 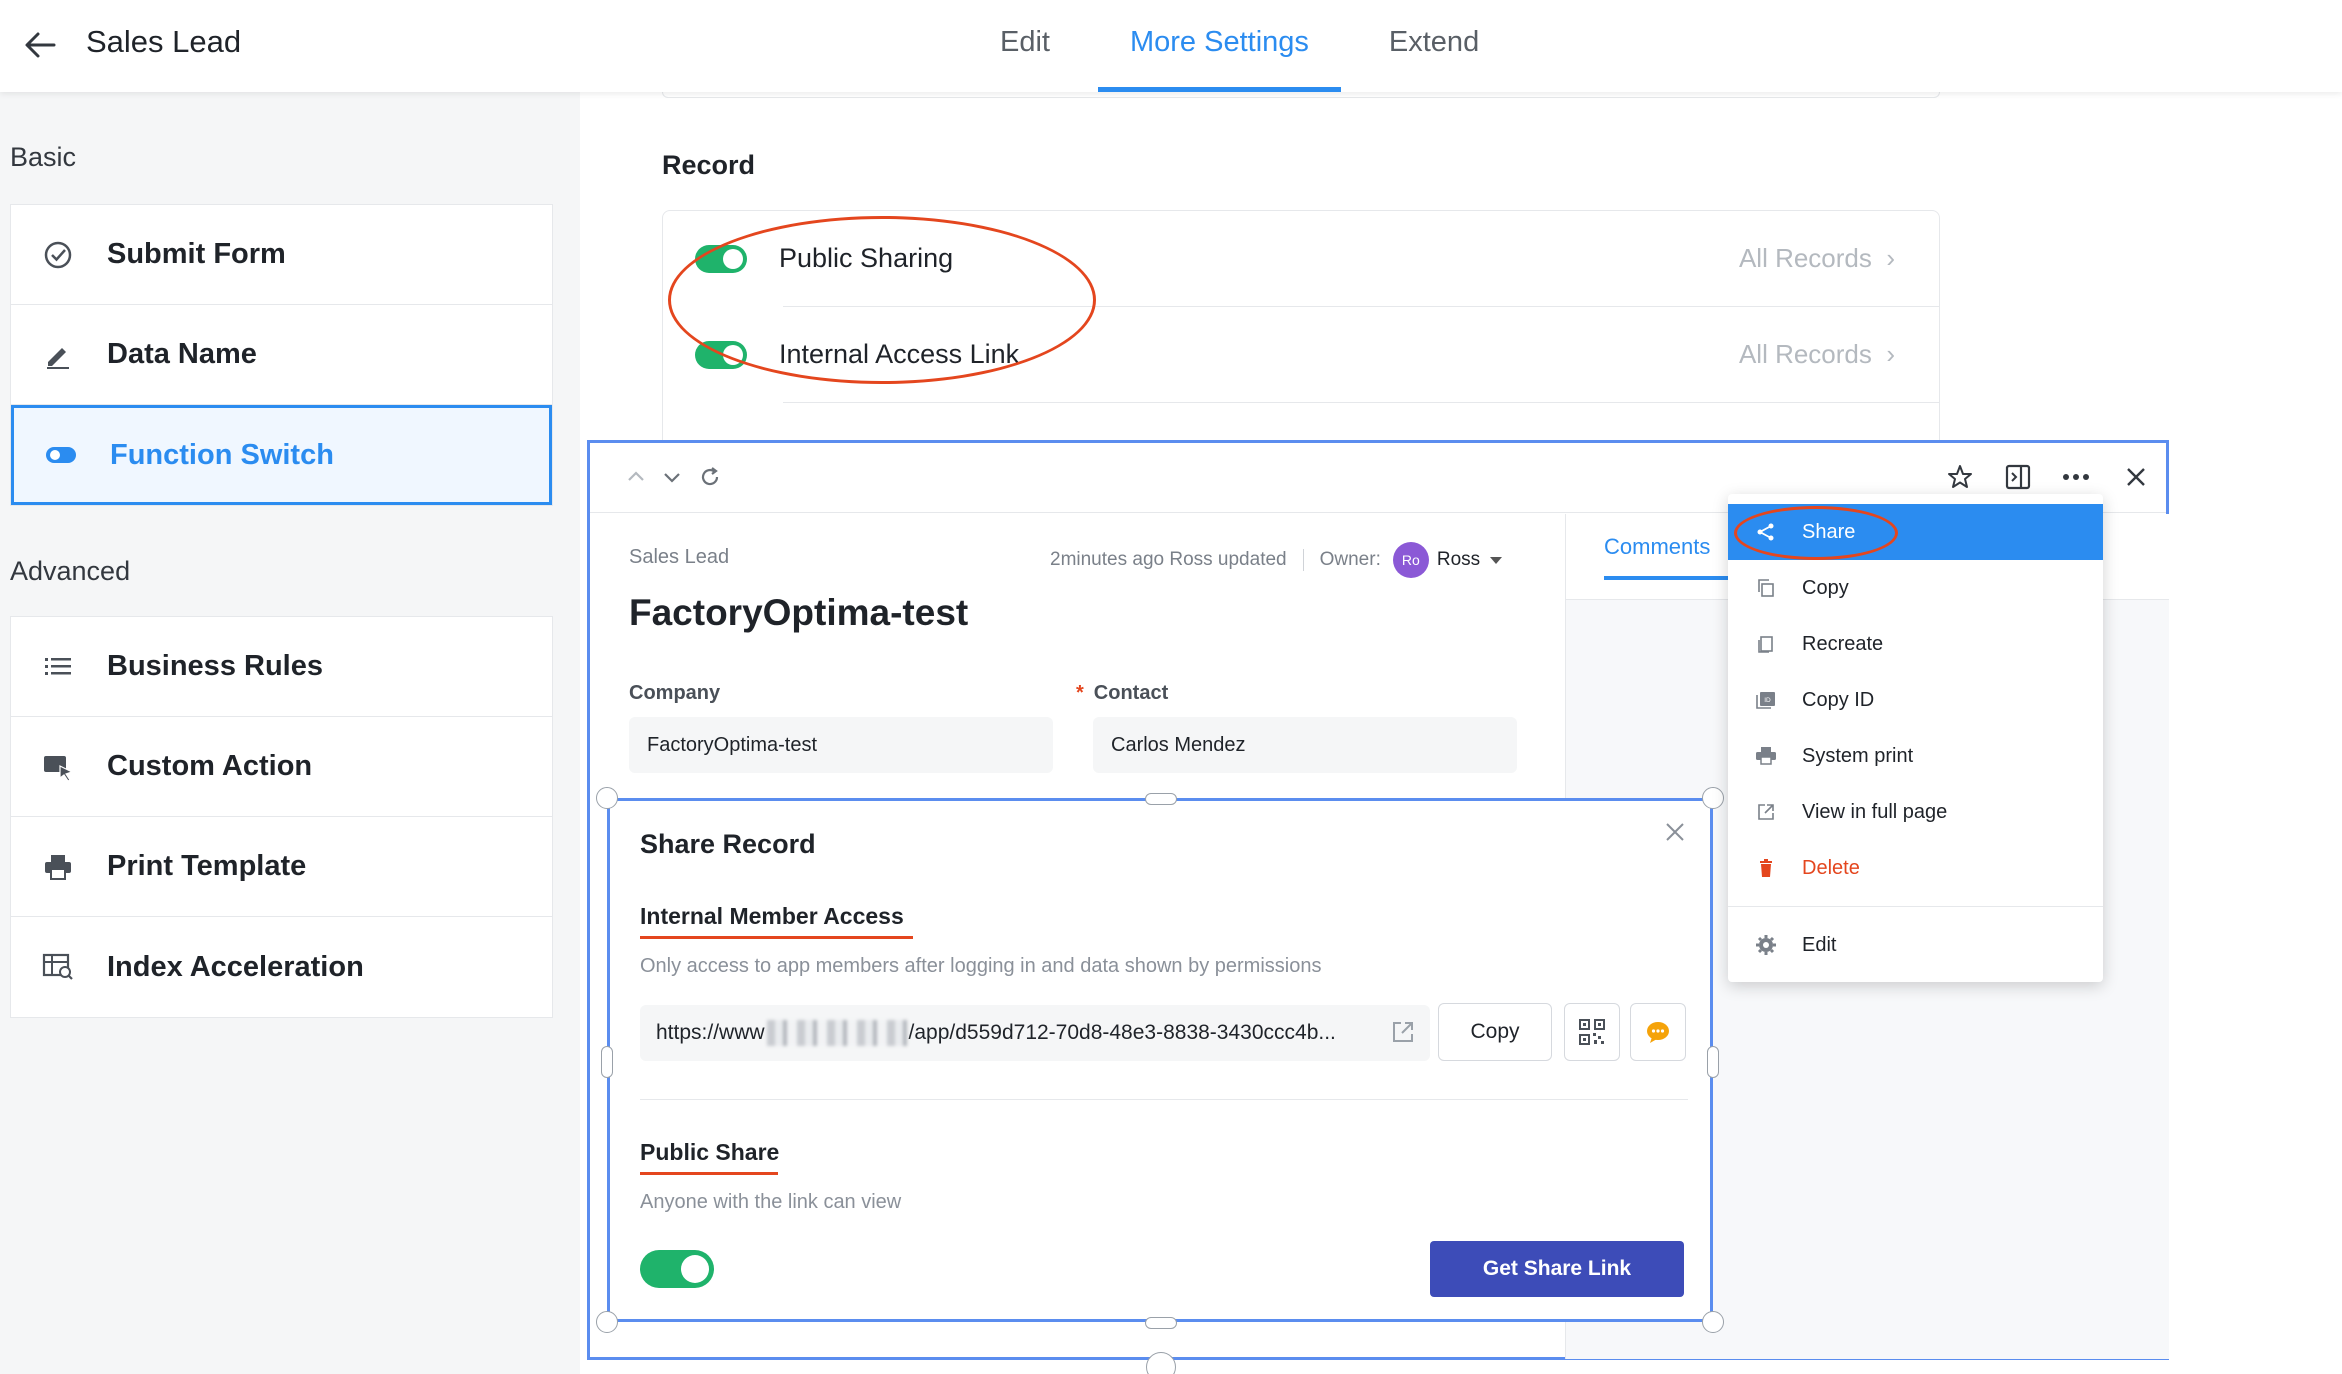 I want to click on id-card-icon: ID, so click(x=1766, y=700).